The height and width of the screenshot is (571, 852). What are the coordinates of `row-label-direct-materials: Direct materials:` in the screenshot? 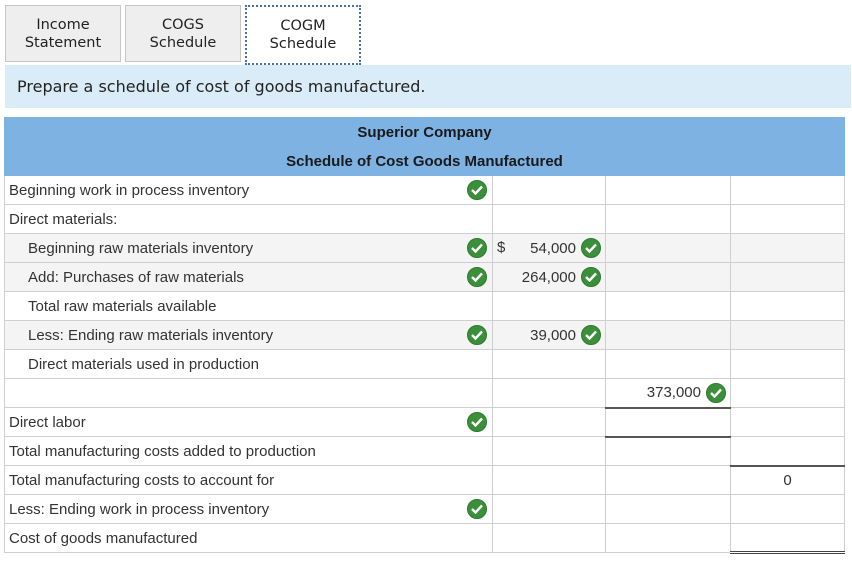 It's located at (248, 219).